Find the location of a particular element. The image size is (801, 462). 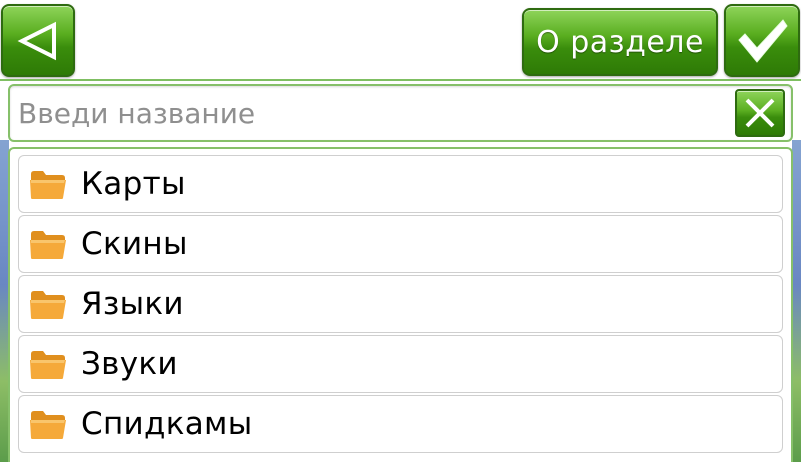

back-button is located at coordinates (38, 40).